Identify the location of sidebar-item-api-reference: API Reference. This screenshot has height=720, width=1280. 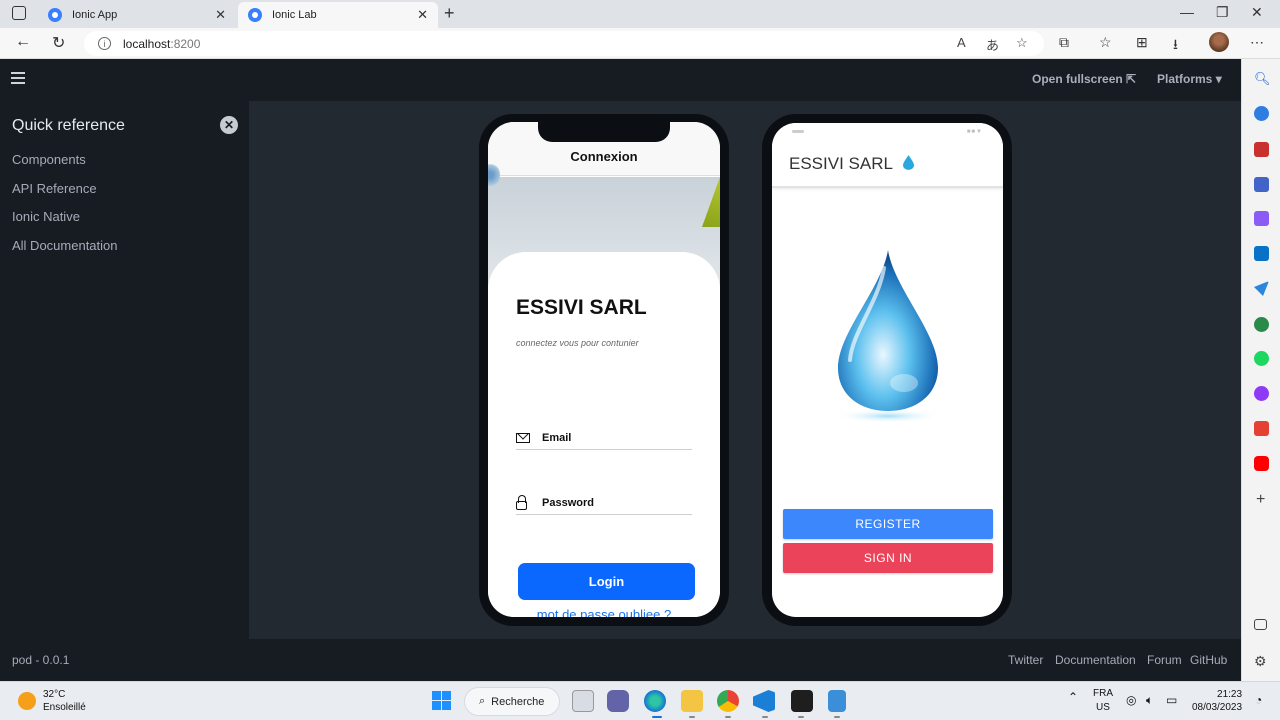
(54, 188).